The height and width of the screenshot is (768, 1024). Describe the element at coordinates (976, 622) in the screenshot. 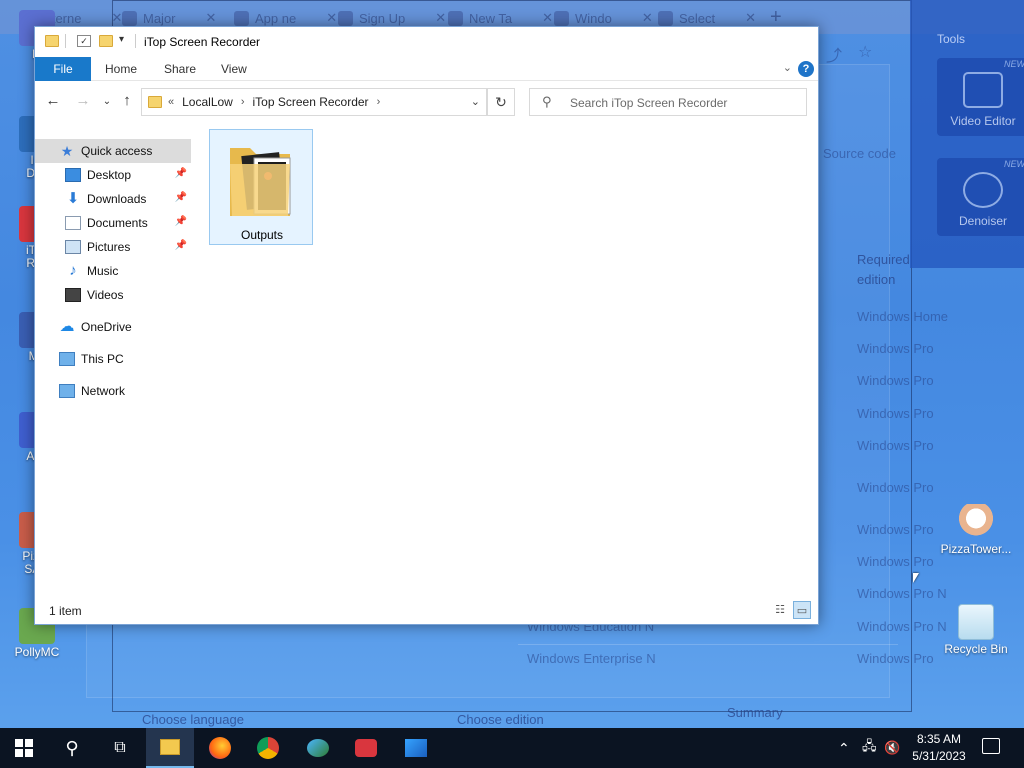

I see `recycle-bin-icon` at that location.